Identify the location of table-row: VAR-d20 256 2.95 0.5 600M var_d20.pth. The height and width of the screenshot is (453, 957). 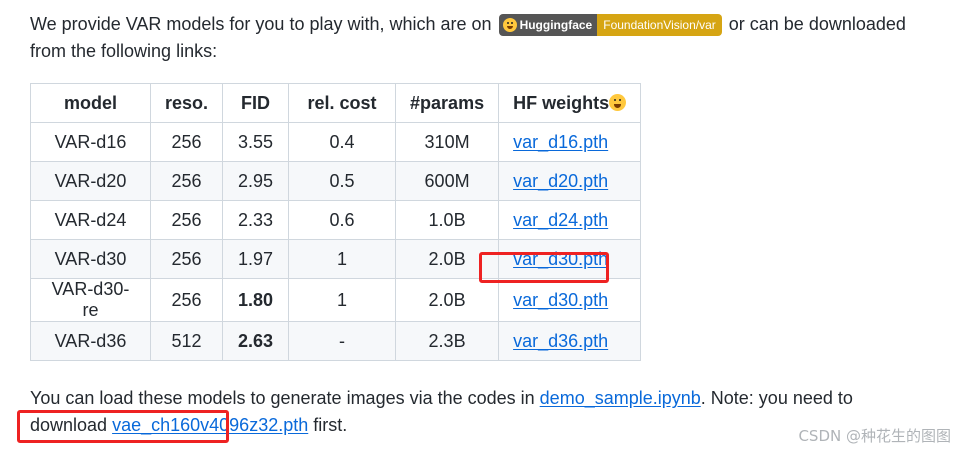
(336, 181).